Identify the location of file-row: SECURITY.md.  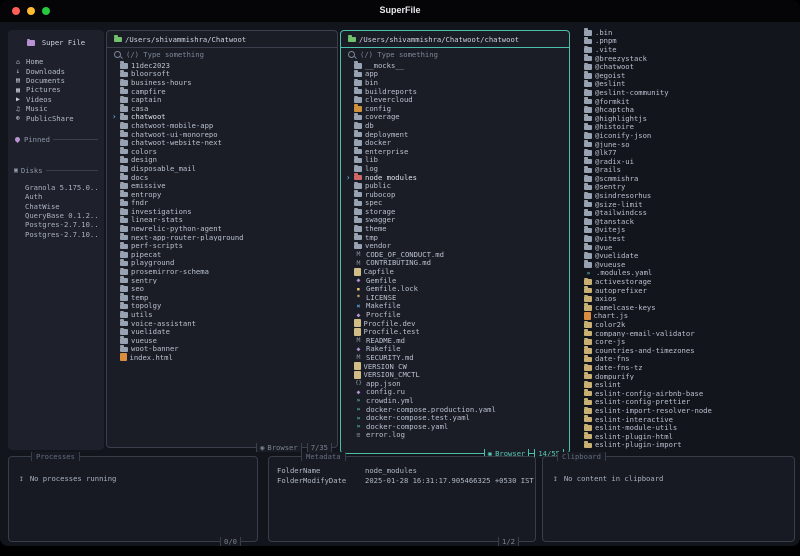
(455, 357).